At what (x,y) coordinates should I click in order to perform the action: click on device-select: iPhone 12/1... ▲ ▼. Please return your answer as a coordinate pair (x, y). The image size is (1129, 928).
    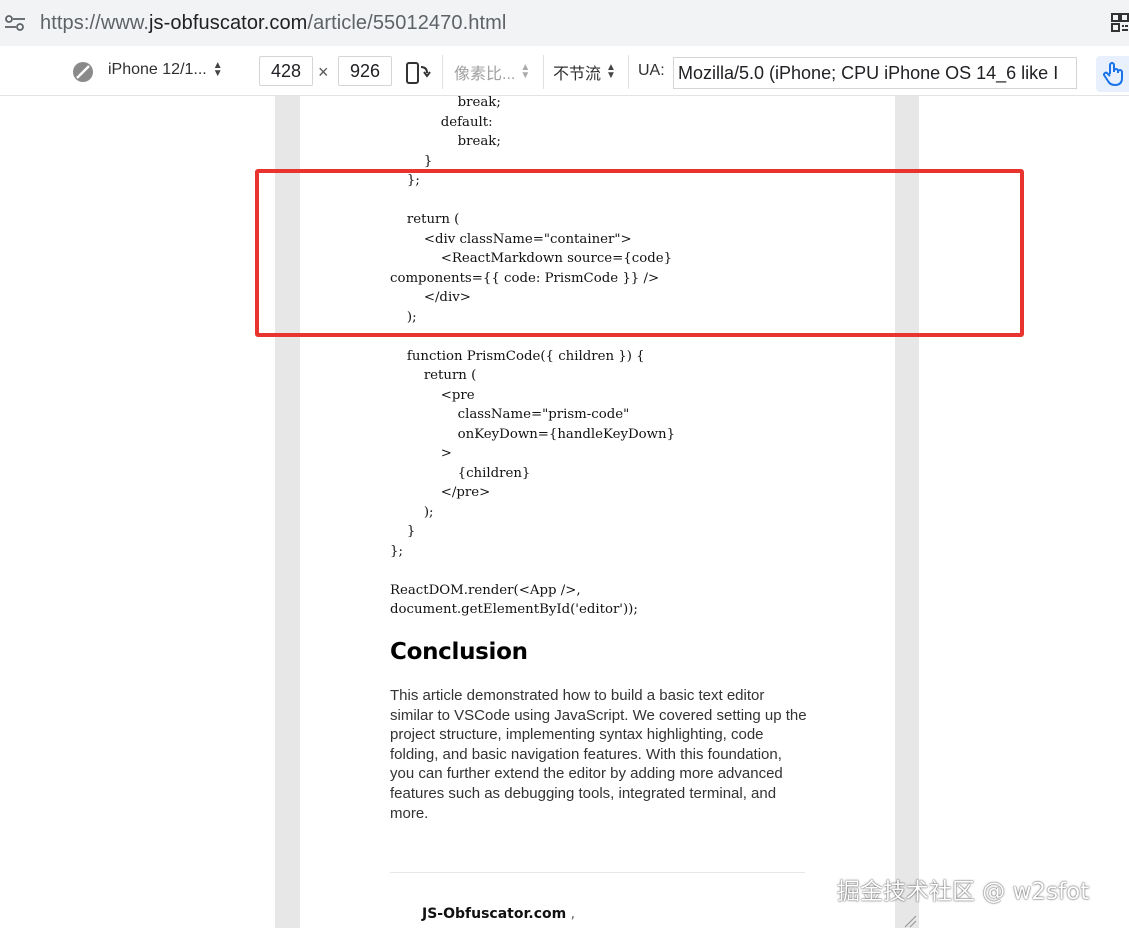
    Looking at the image, I should click on (165, 69).